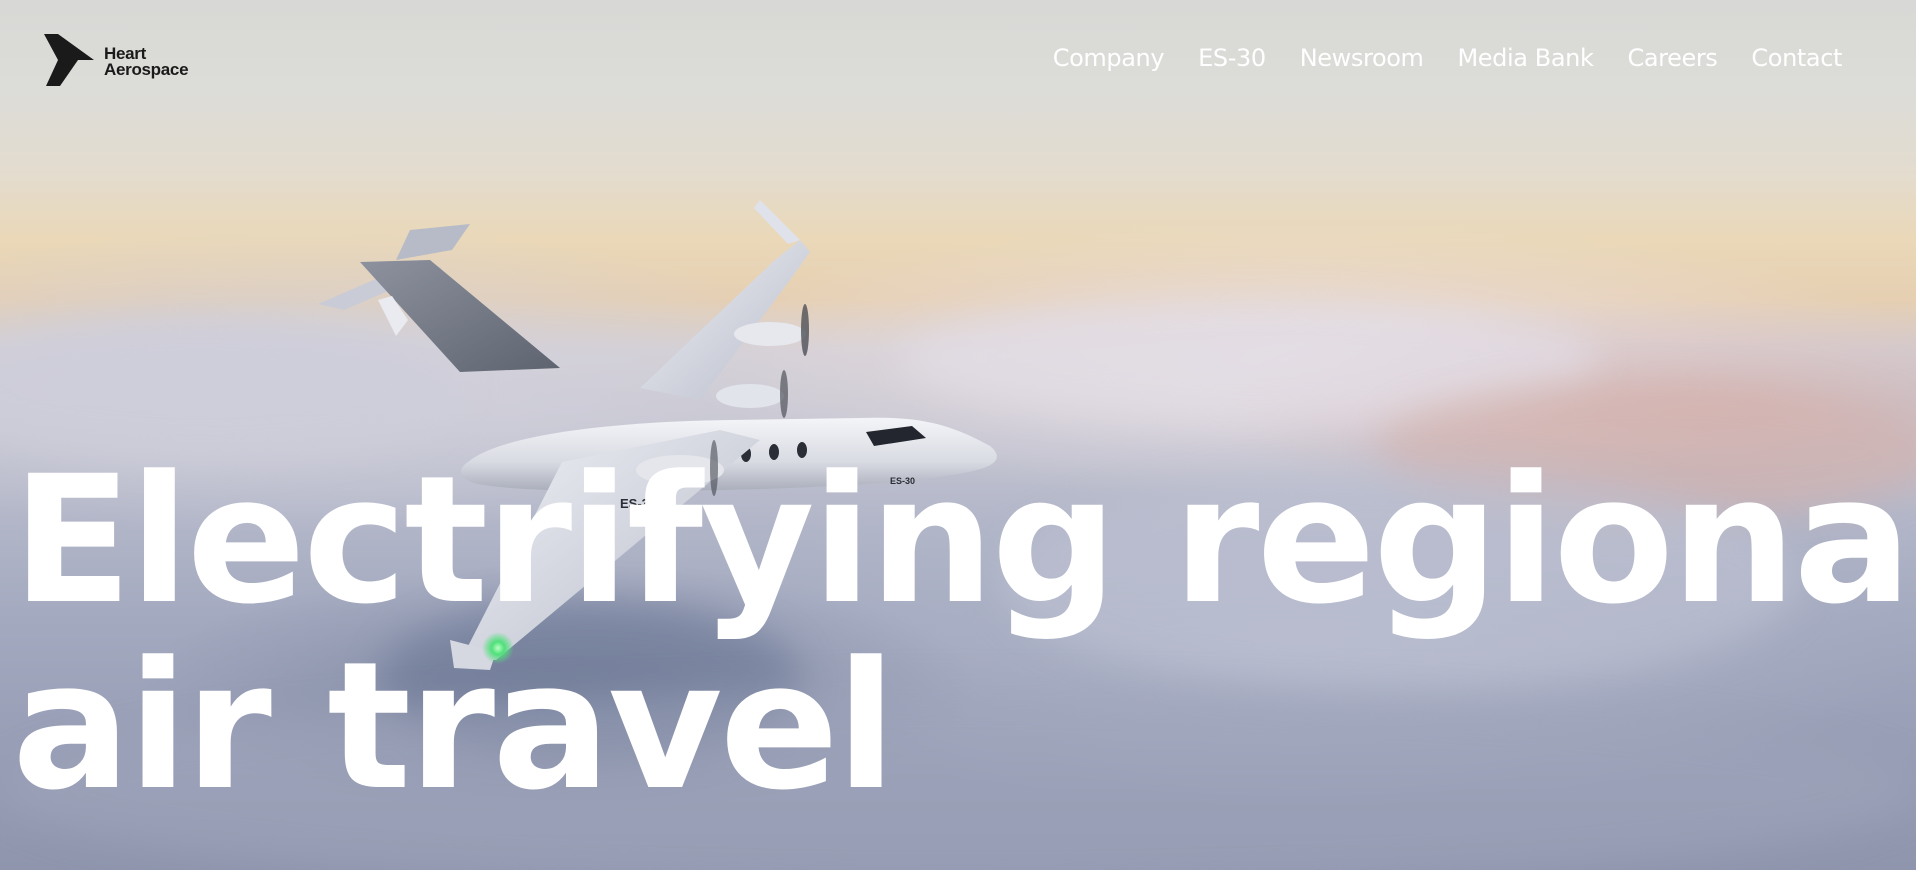 The width and height of the screenshot is (1916, 870). Describe the element at coordinates (1673, 58) in the screenshot. I see `nav-link-careers: Careers` at that location.